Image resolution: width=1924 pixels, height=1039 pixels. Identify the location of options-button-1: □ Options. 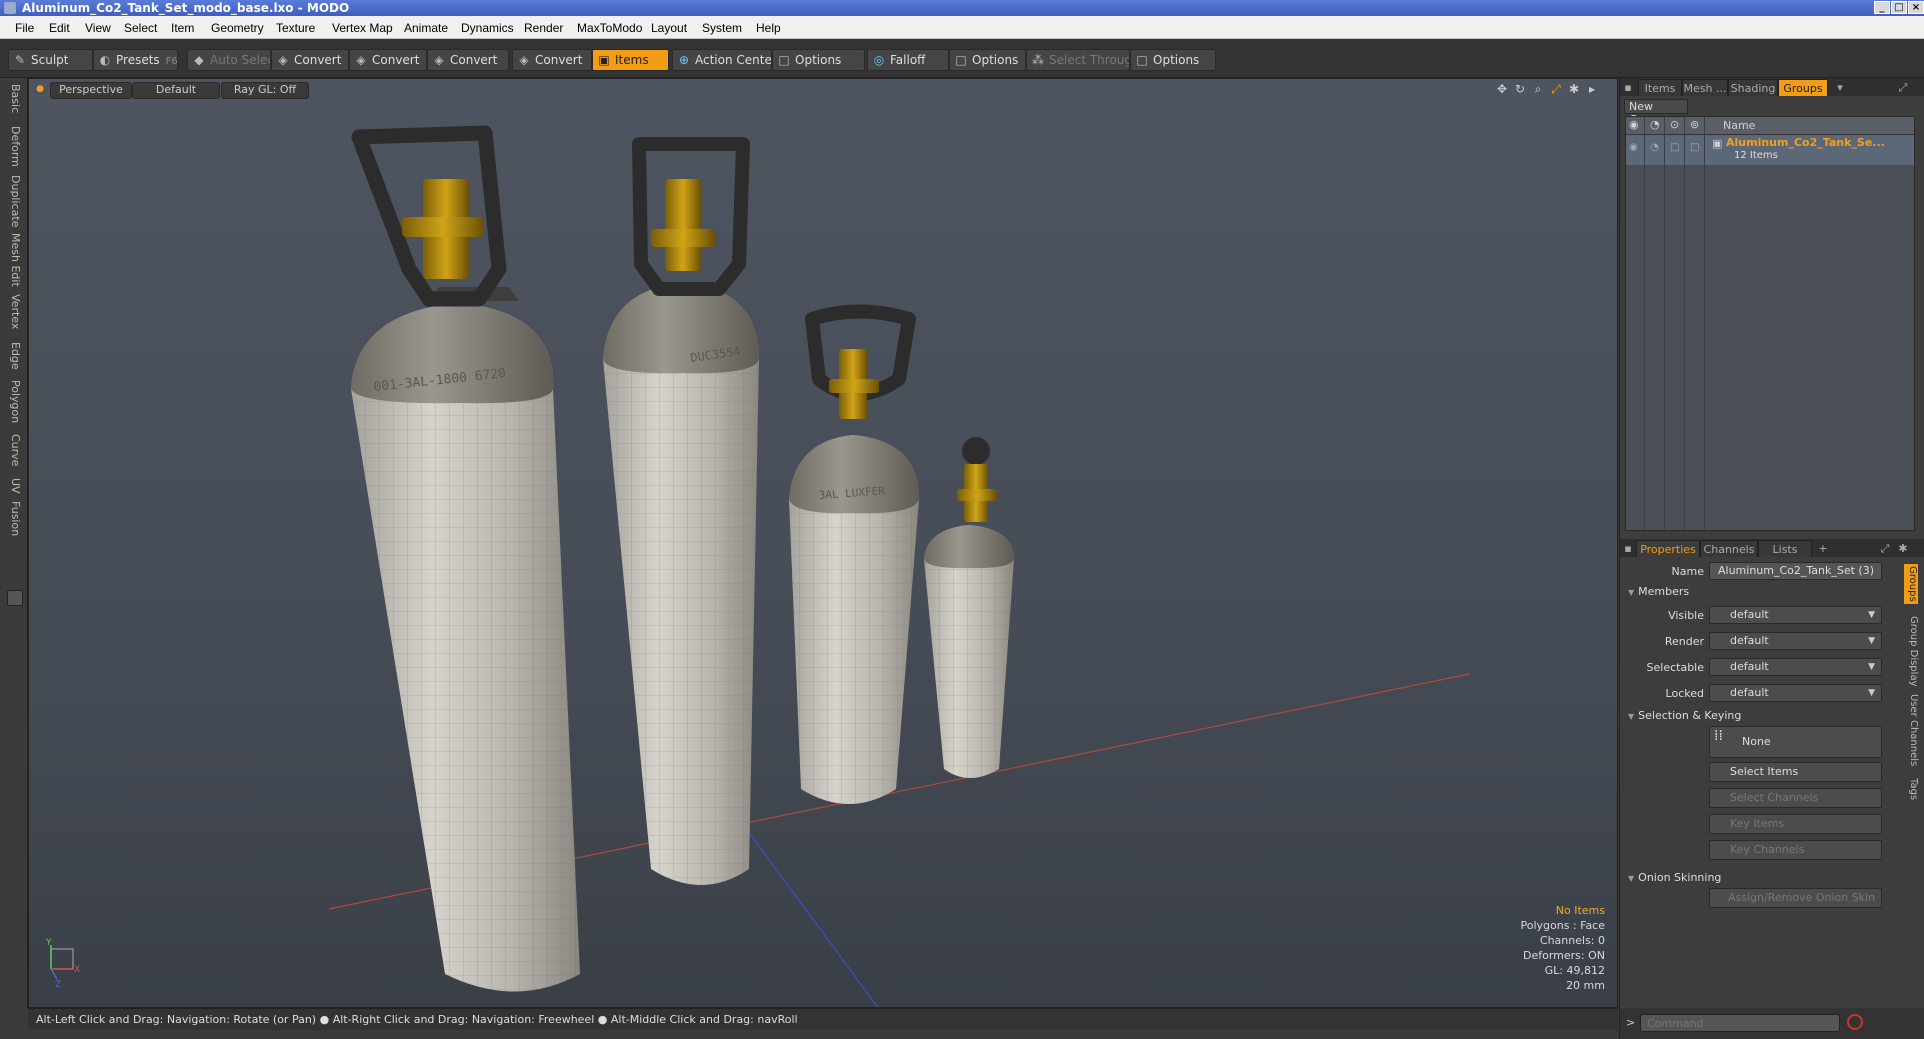
(818, 60).